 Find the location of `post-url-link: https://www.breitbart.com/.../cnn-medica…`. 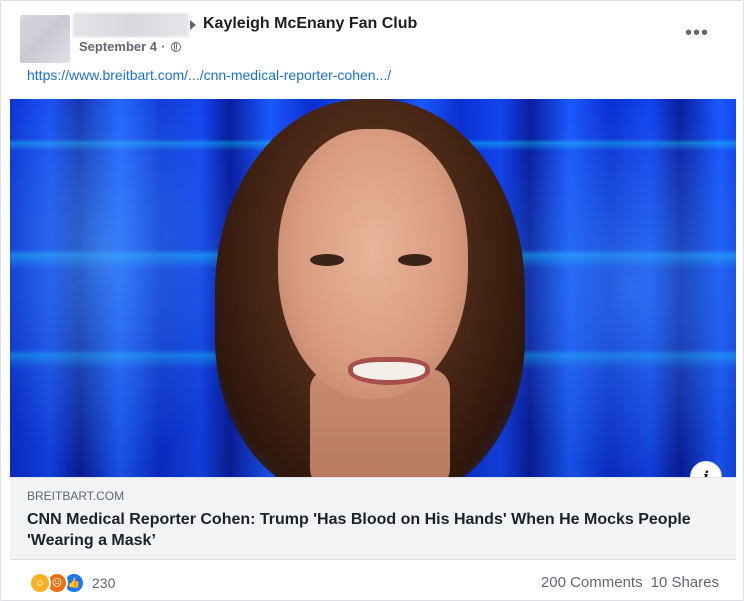

post-url-link: https://www.breitbart.com/.../cnn-medica… is located at coordinates (209, 75).